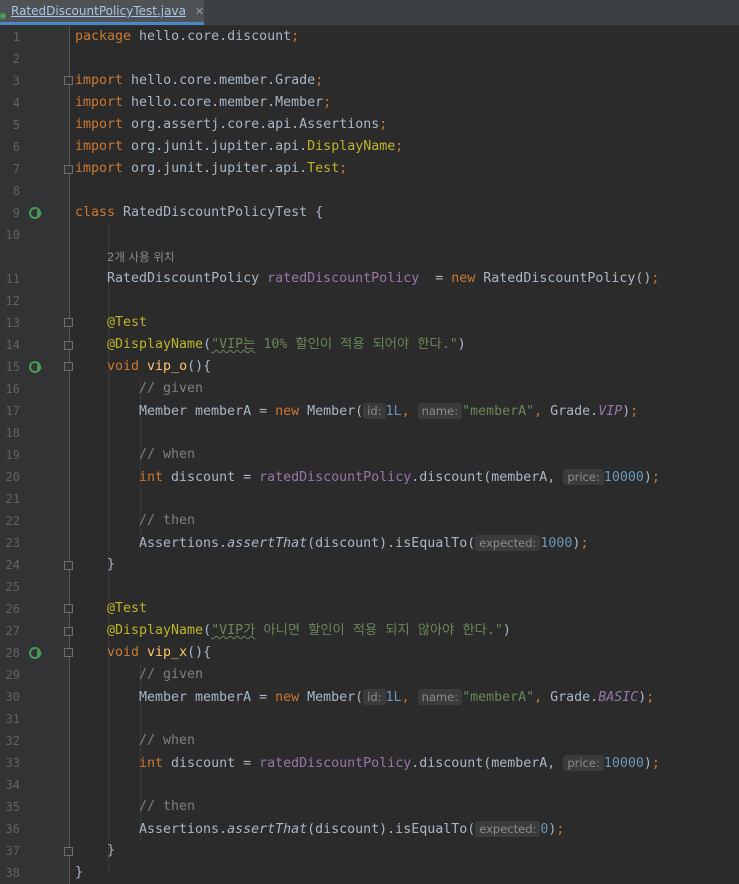 The image size is (739, 884). I want to click on code-token: (, so click(207, 630).